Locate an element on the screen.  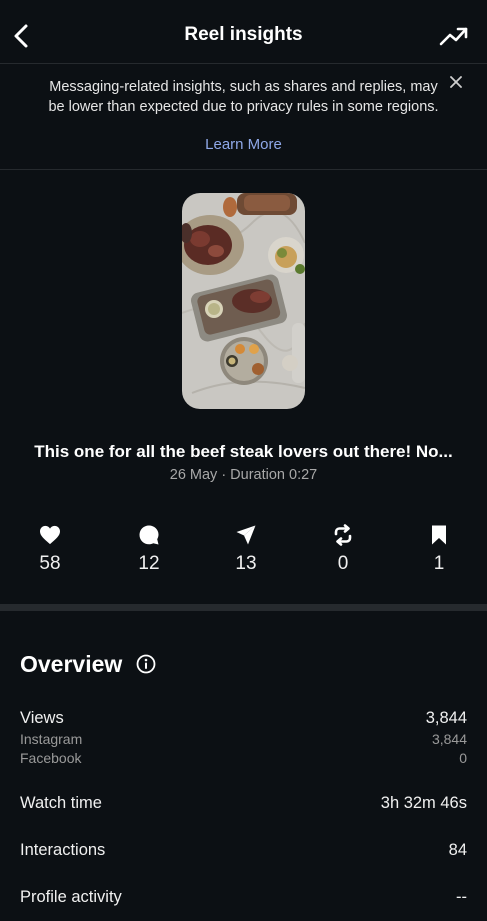
engagement-stats: 58 12 13 0 1 is located at coordinates (243, 554).